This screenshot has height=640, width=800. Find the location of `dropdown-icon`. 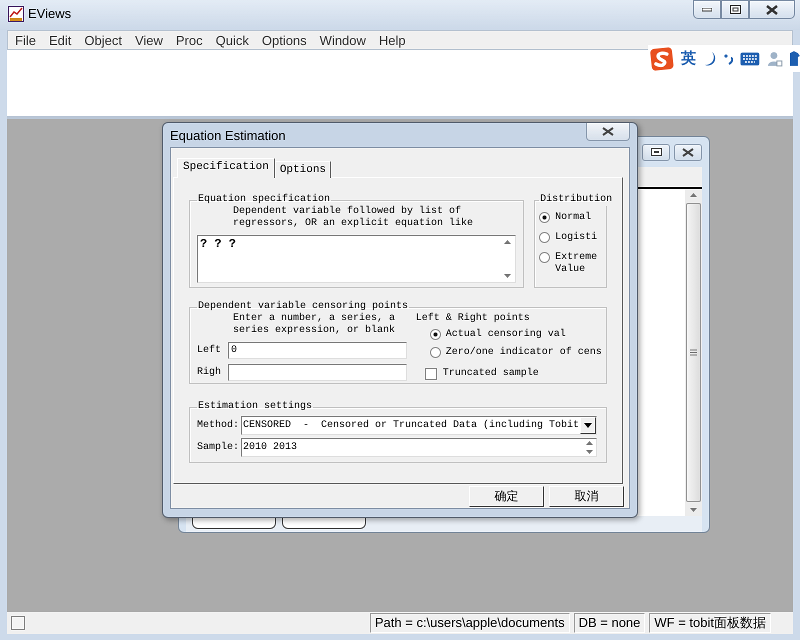

dropdown-icon is located at coordinates (588, 425).